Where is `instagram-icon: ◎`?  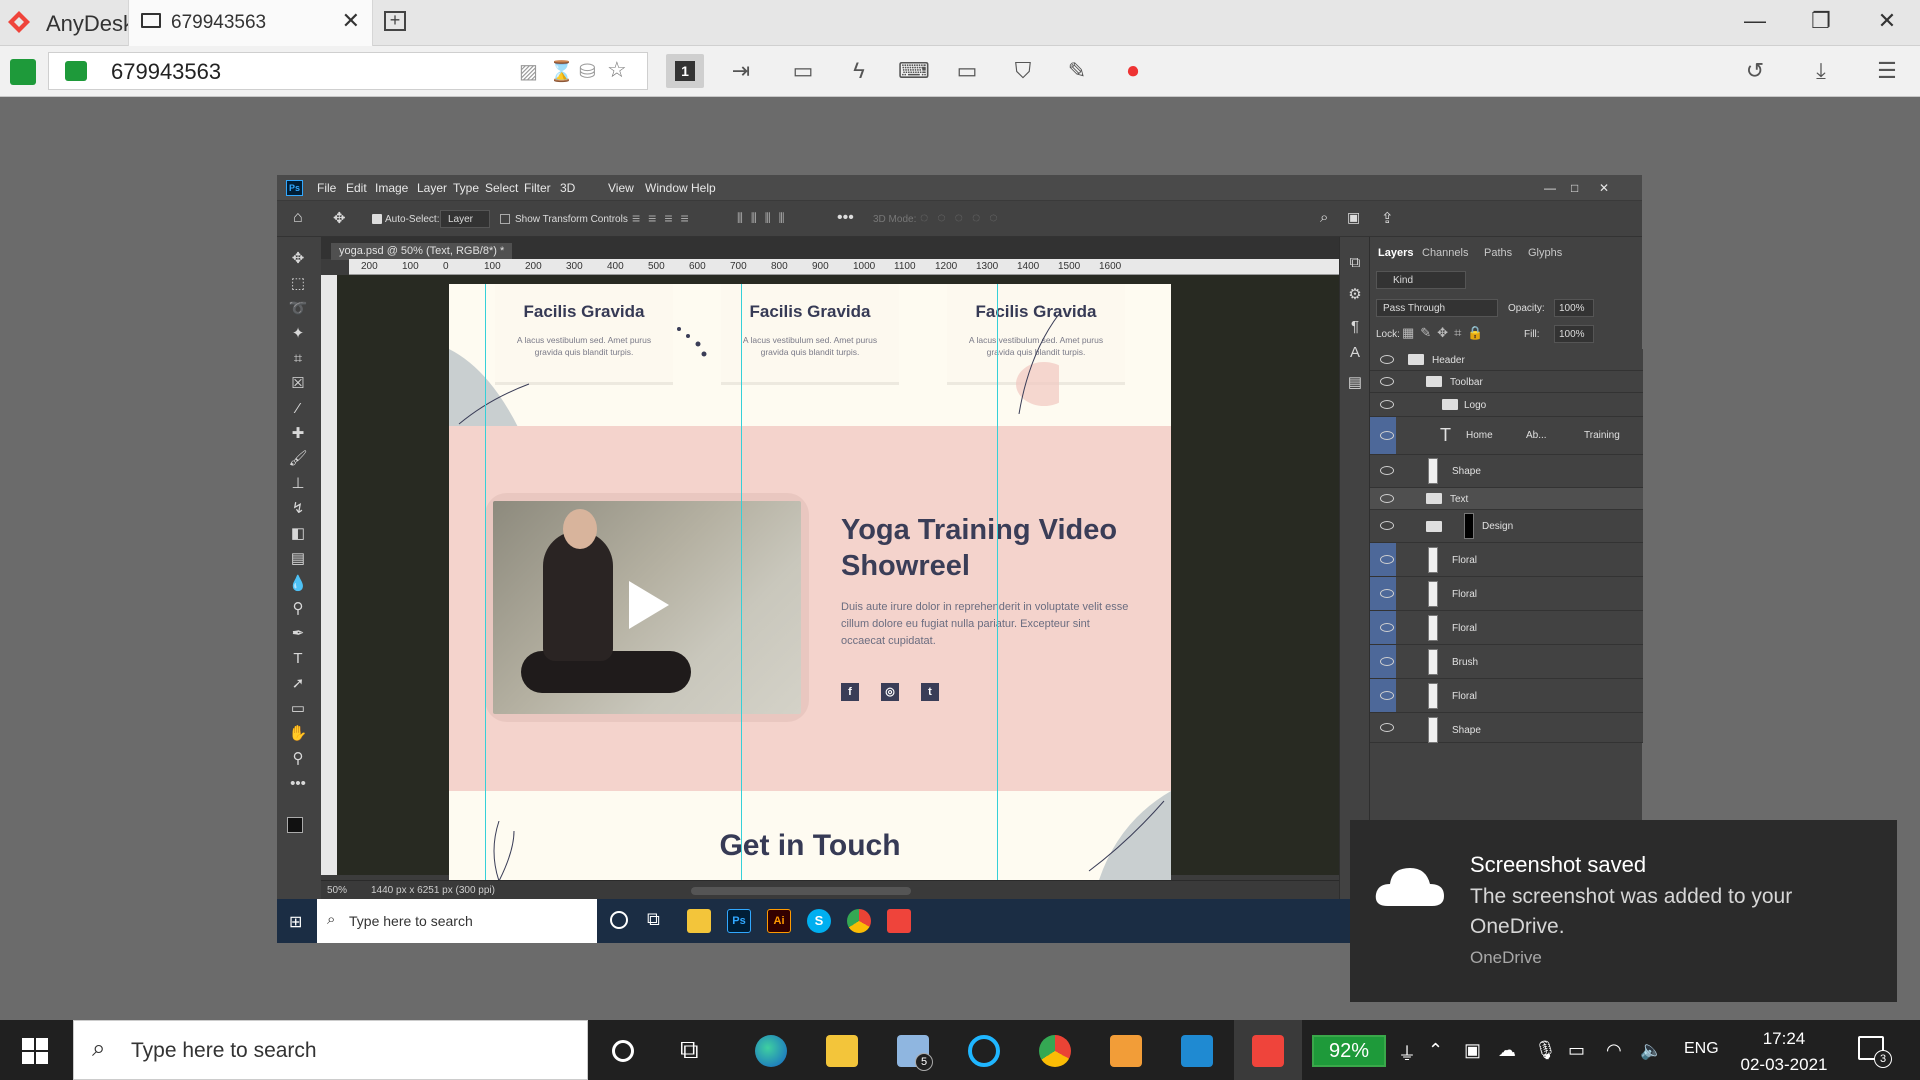 instagram-icon: ◎ is located at coordinates (890, 692).